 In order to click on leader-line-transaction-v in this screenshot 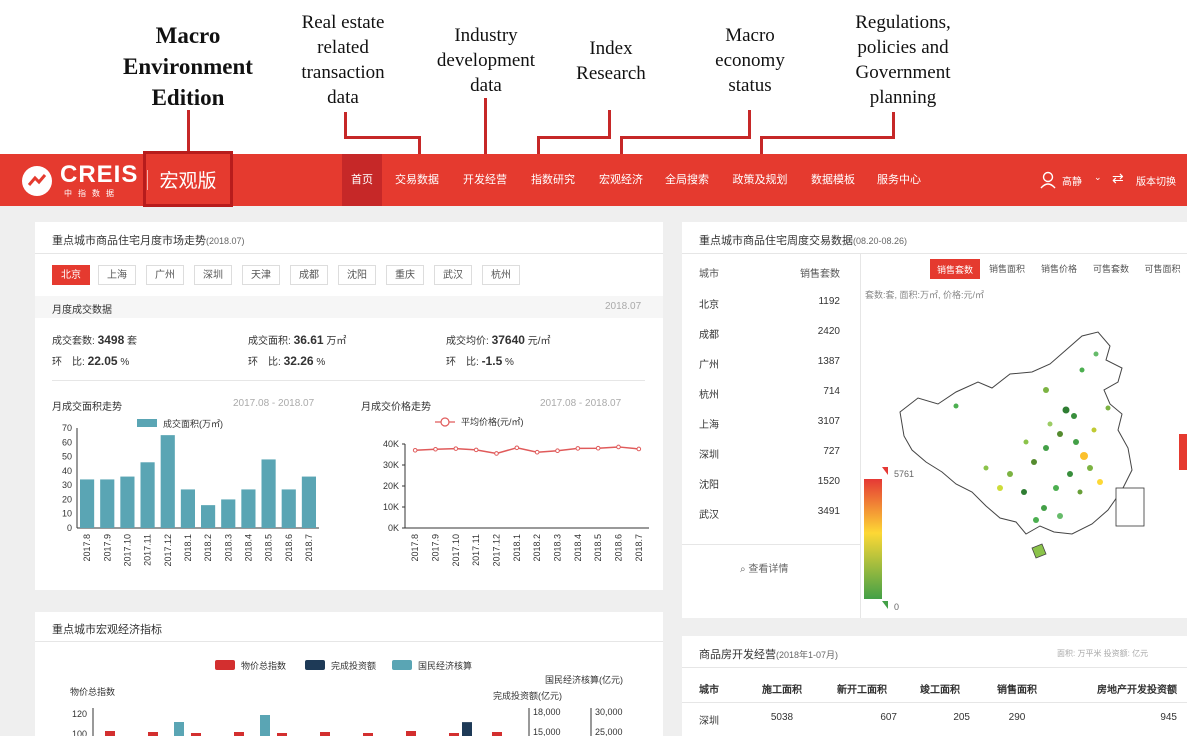, I will do `click(419, 145)`.